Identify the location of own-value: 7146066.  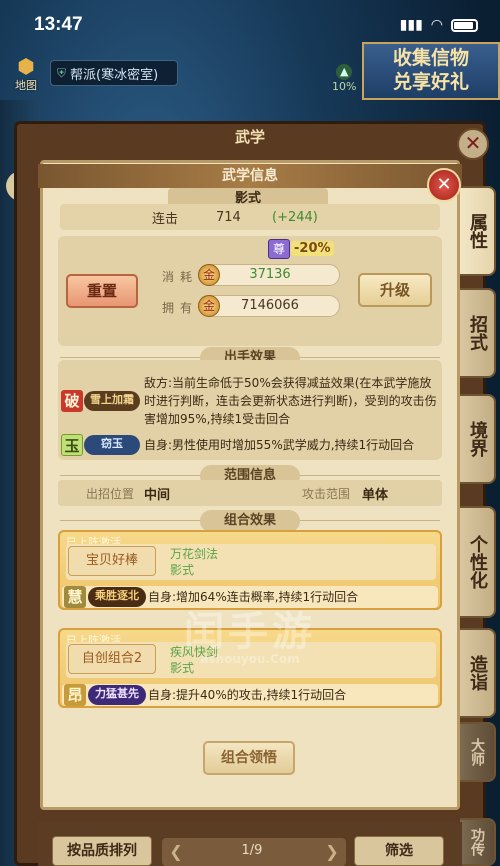
(270, 306).